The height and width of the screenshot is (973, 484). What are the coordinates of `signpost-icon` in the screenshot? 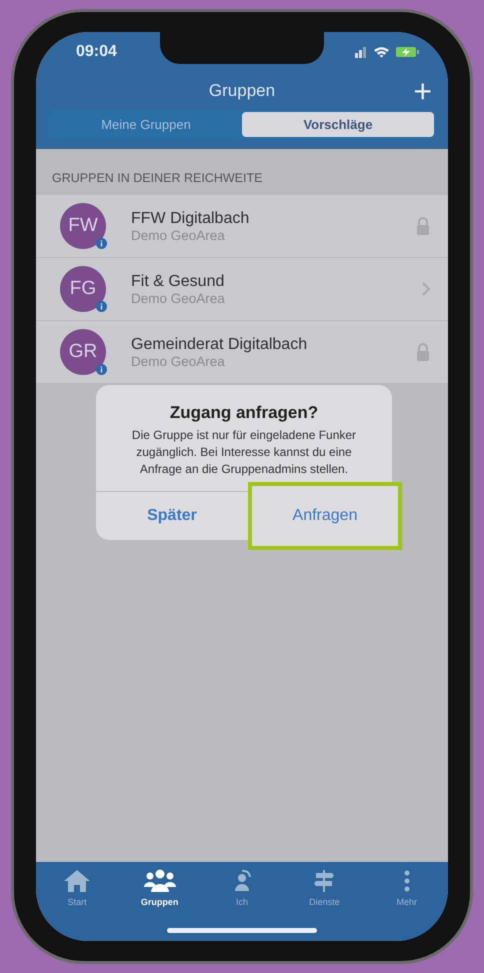 It's located at (324, 881).